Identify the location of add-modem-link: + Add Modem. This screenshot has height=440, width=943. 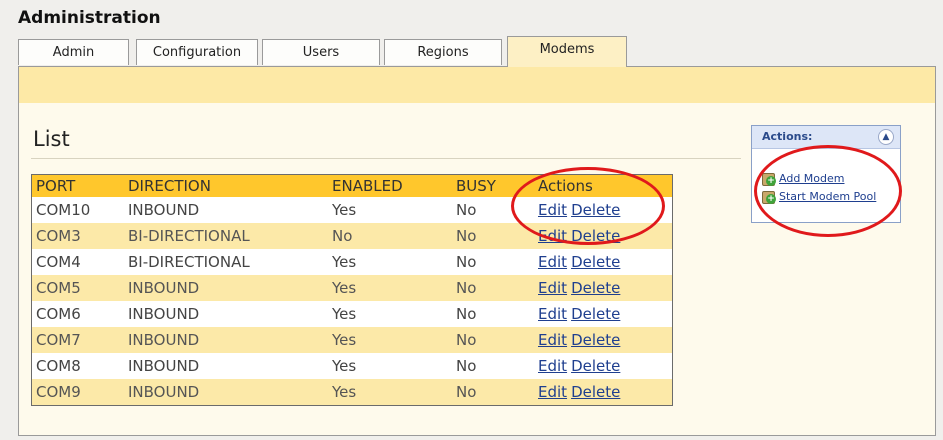
(803, 180).